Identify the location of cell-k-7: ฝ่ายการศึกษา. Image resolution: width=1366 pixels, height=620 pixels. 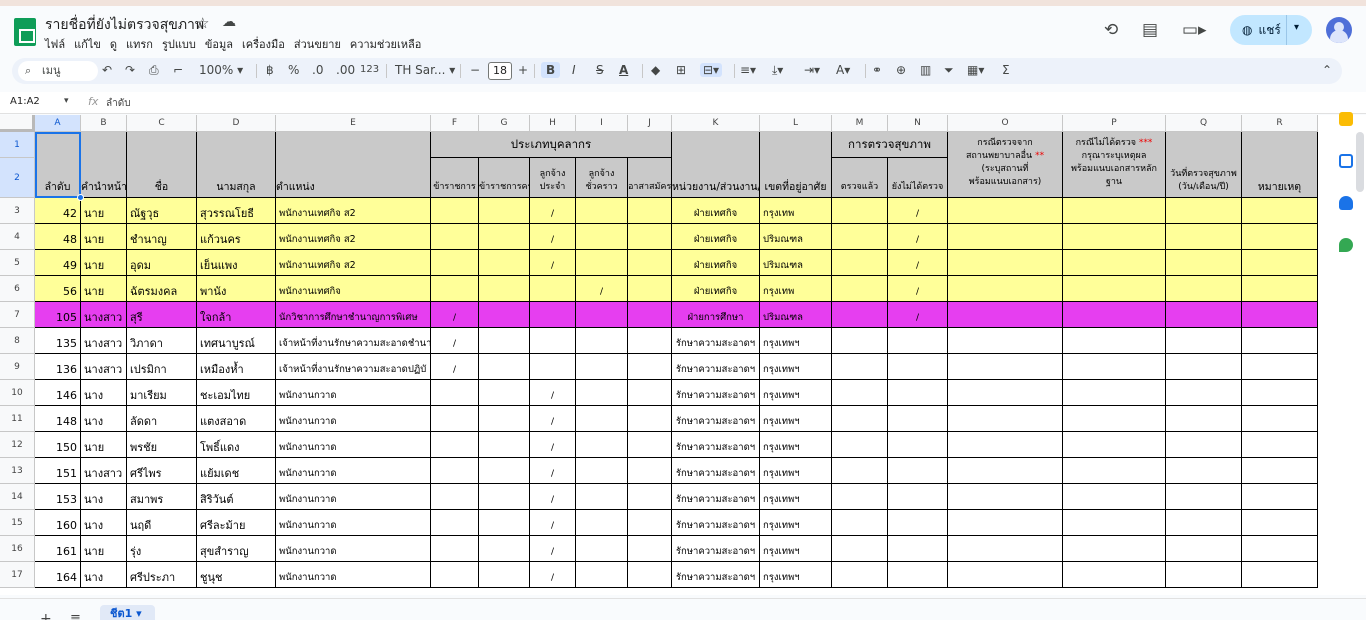
(716, 315).